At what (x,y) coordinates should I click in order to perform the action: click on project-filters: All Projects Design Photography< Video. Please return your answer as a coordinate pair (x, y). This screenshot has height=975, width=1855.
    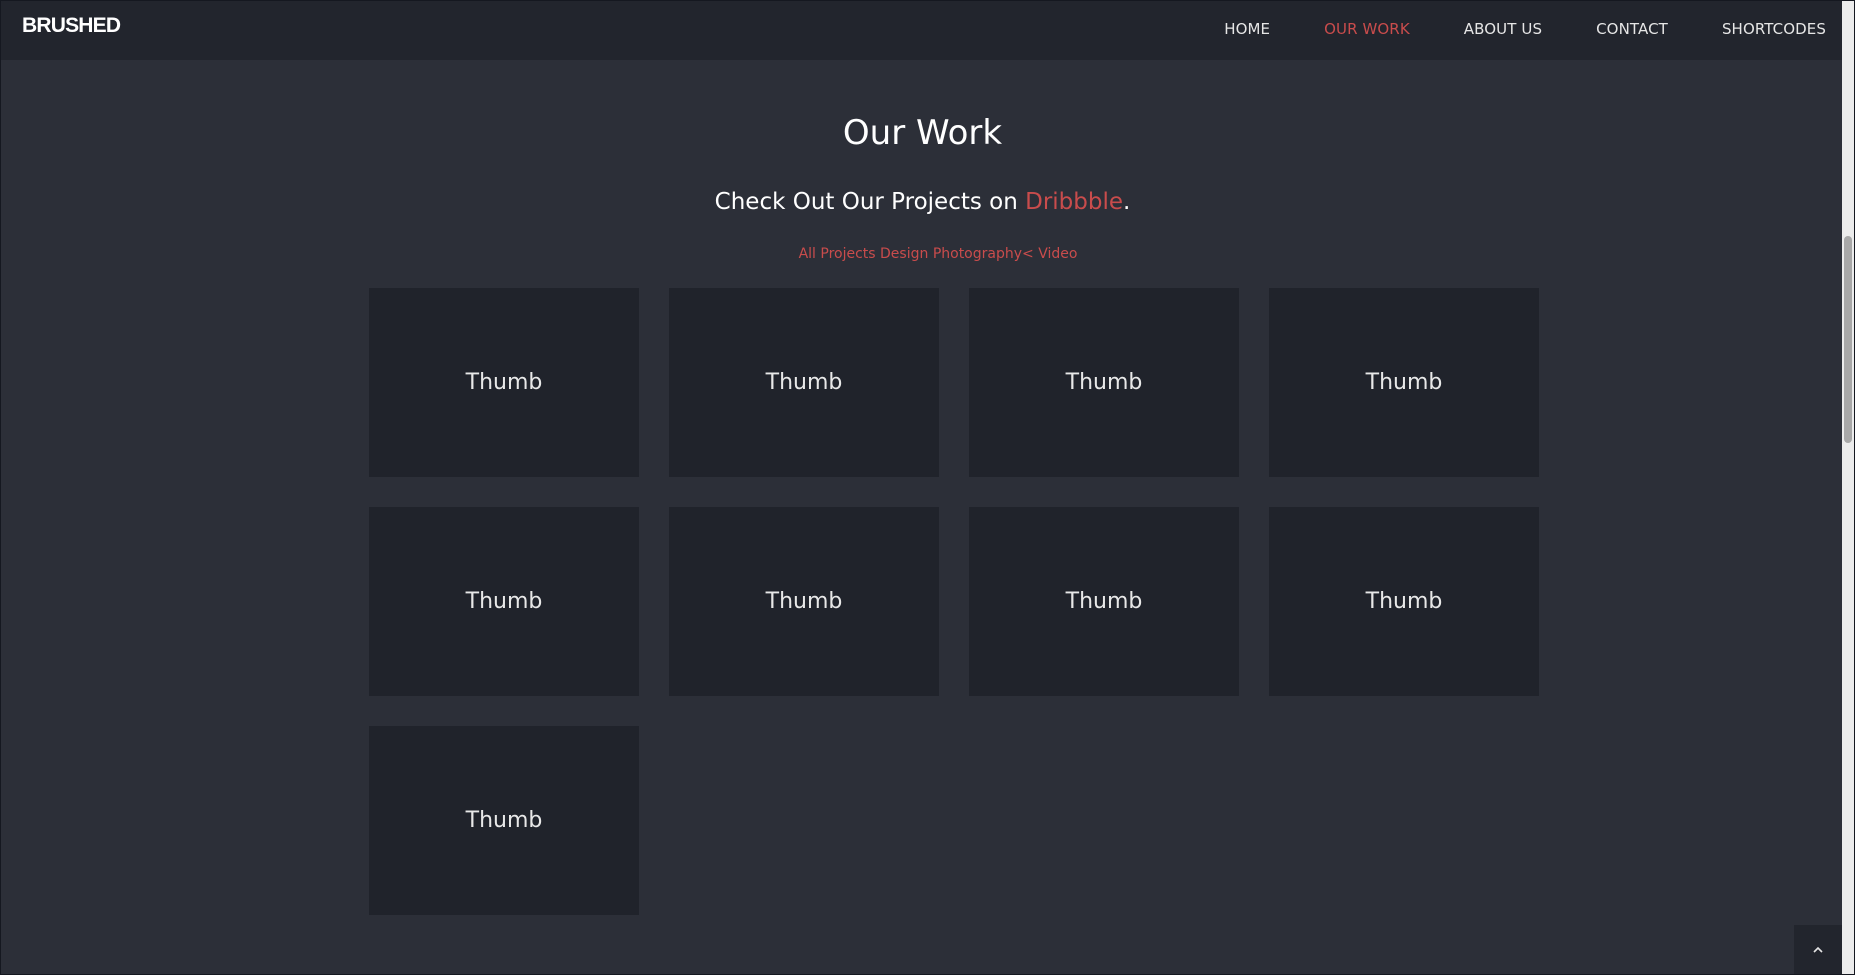
    Looking at the image, I should click on (927, 254).